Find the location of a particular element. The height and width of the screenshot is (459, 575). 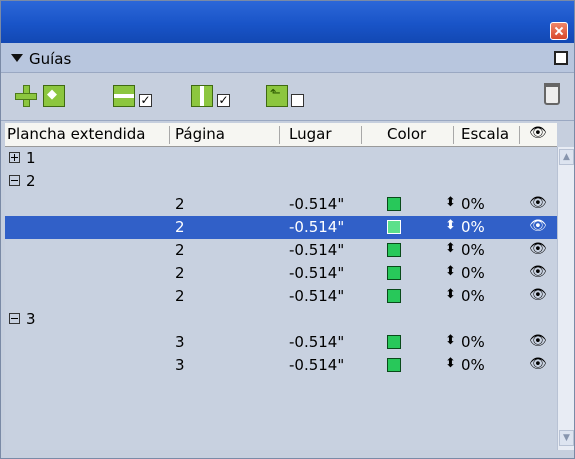

toolbar: ✓ ✓ is located at coordinates (287, 97).